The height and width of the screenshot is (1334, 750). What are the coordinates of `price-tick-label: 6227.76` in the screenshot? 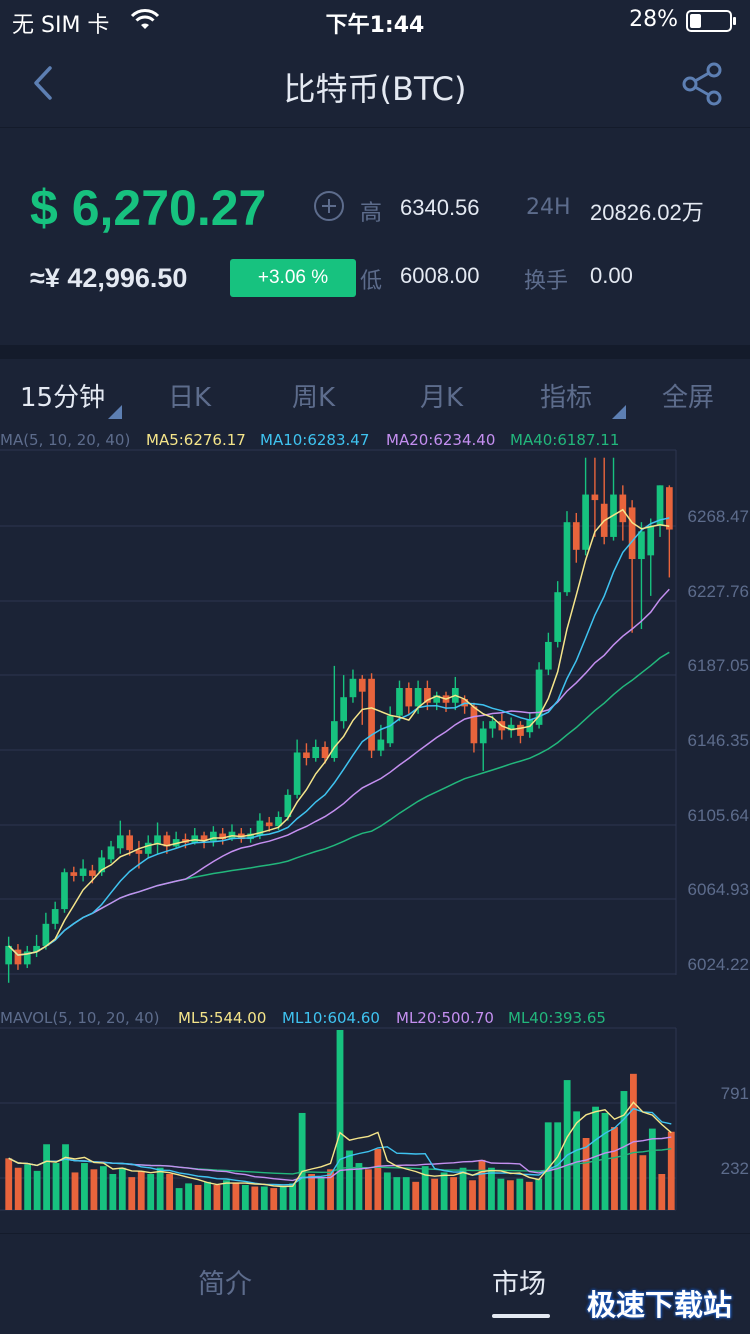 It's located at (718, 591).